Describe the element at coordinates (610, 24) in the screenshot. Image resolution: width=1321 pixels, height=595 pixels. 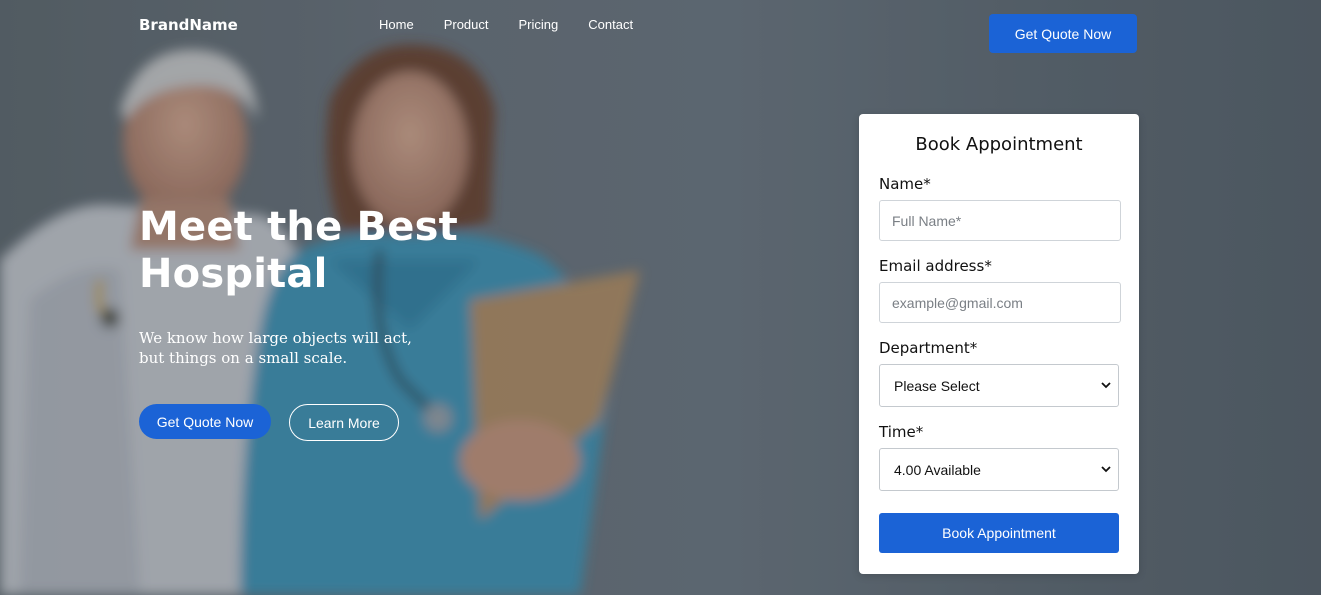
I see `nav-link-contact: Contact` at that location.